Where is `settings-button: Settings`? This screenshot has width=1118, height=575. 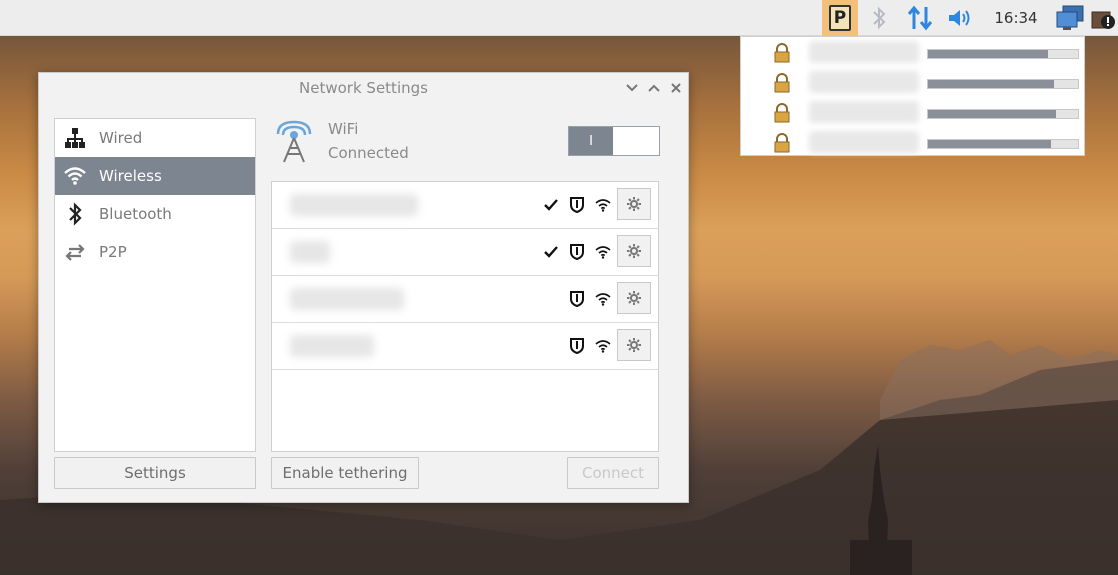
settings-button: Settings is located at coordinates (155, 473).